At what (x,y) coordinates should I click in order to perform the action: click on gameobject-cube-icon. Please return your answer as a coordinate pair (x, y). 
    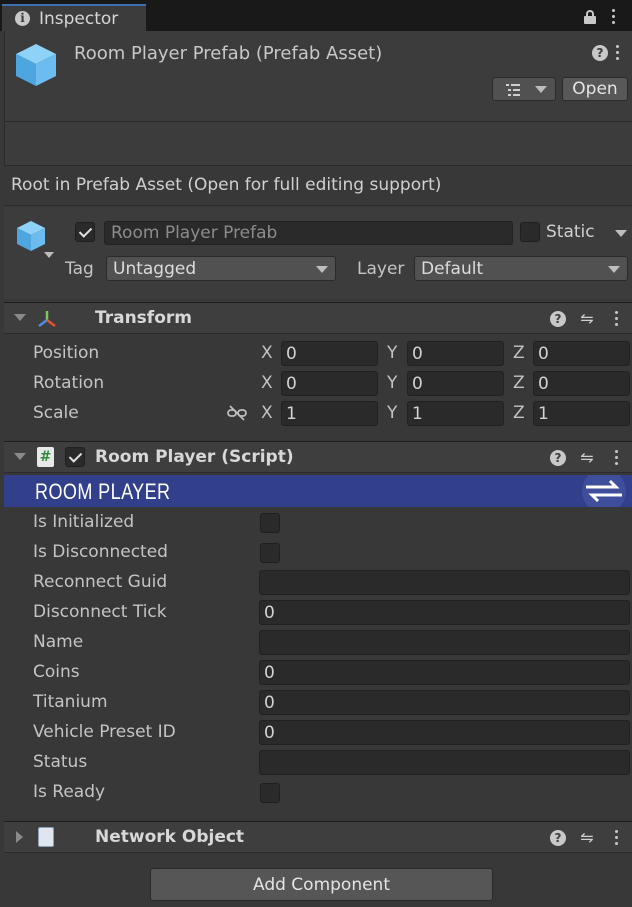
    Looking at the image, I should click on (31, 236).